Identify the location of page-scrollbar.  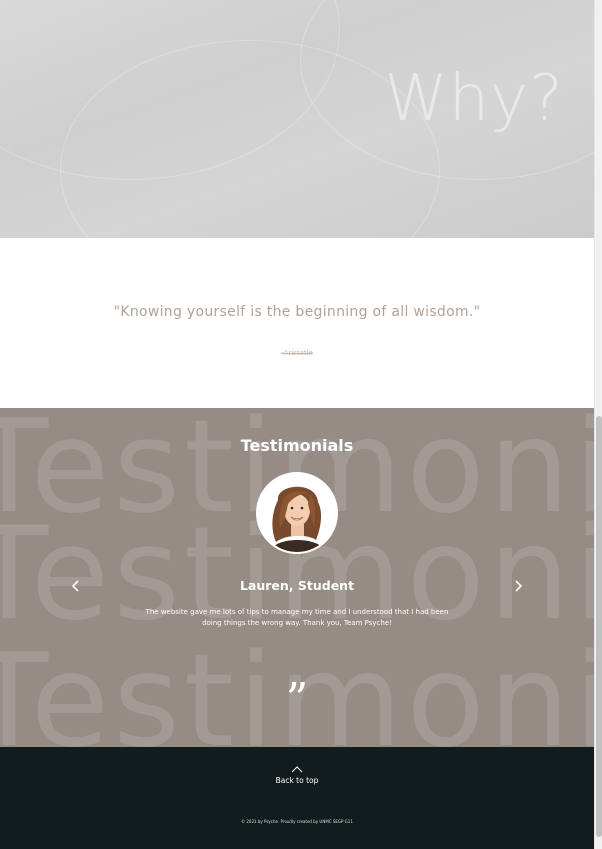
(598, 424).